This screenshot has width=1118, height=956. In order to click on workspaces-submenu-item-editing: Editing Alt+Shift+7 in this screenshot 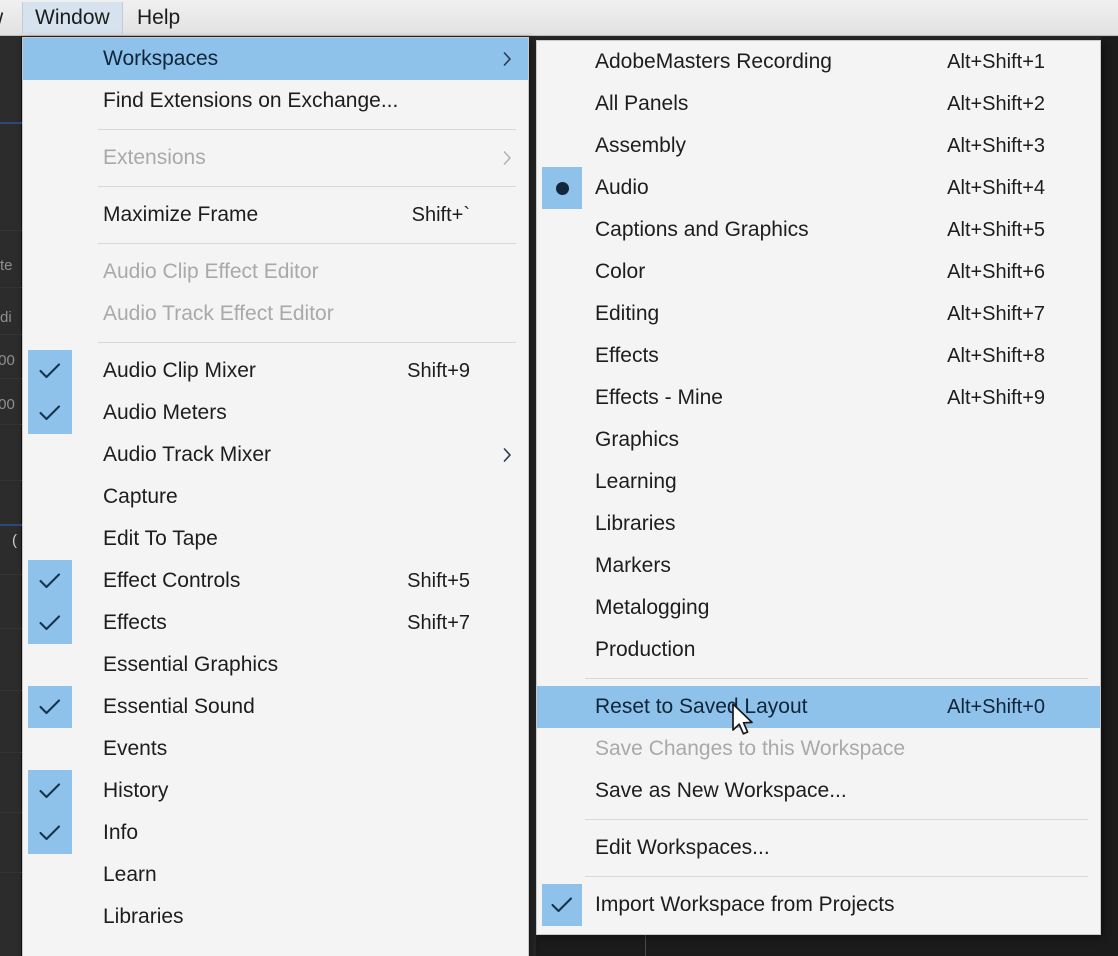, I will do `click(818, 314)`.